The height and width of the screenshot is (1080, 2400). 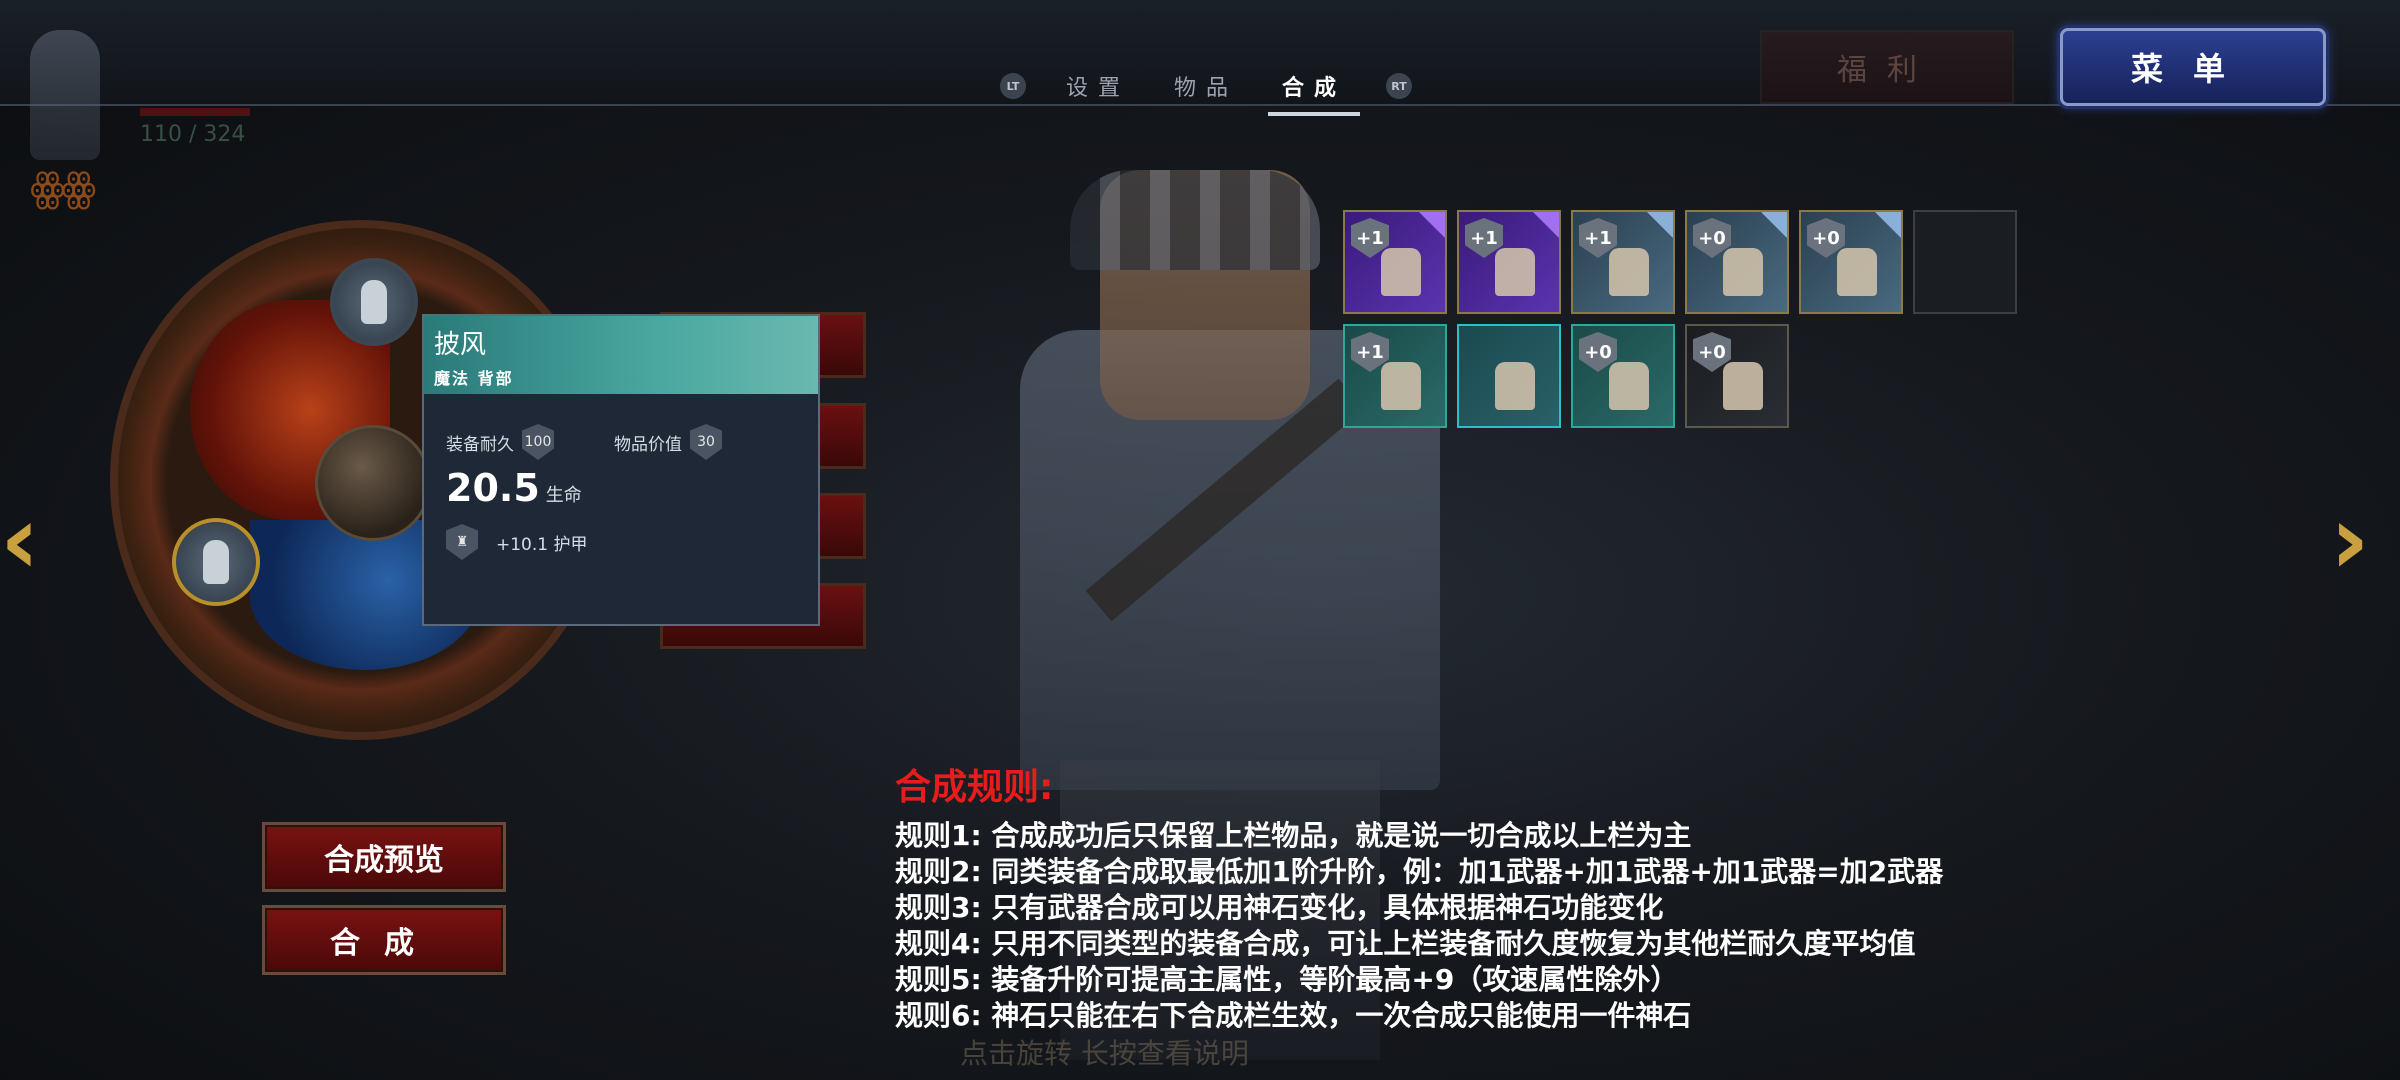 What do you see at coordinates (63, 188) in the screenshot?
I see `class-badge-icon: ꙮꙮ` at bounding box center [63, 188].